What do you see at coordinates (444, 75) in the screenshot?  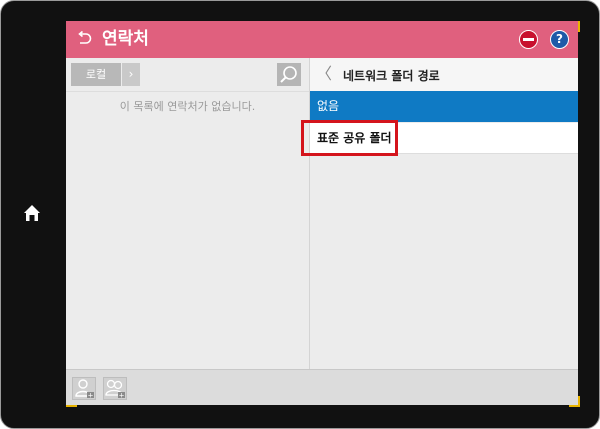 I see `panel-header: 〈 네트워크 폴더 경로` at bounding box center [444, 75].